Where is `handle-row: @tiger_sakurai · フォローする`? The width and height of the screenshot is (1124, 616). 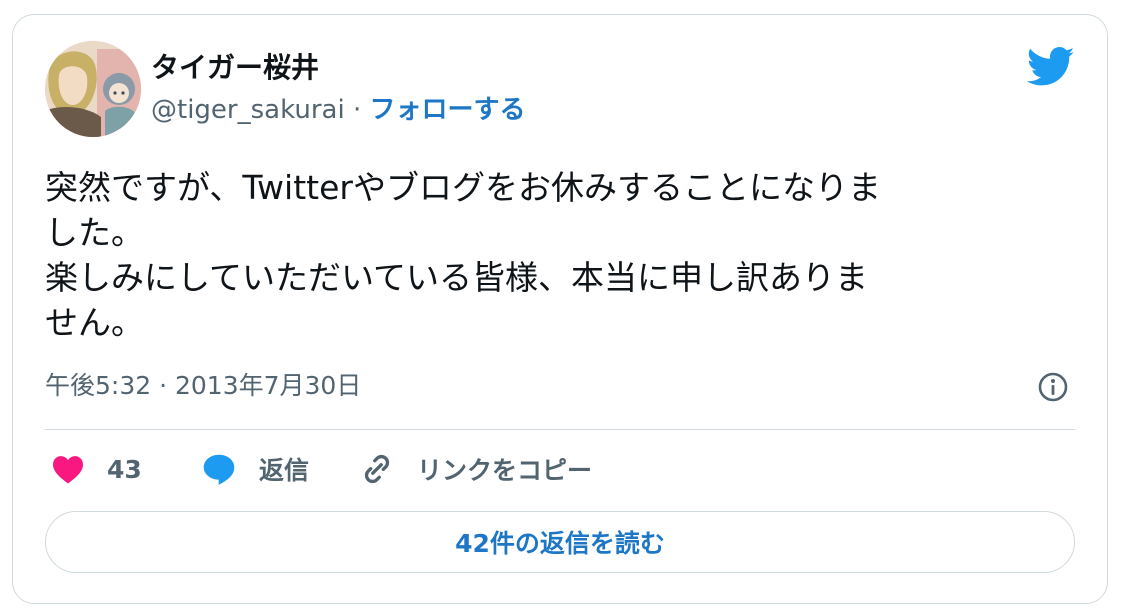
handle-row: @tiger_sakurai · フォローする is located at coordinates (338, 110).